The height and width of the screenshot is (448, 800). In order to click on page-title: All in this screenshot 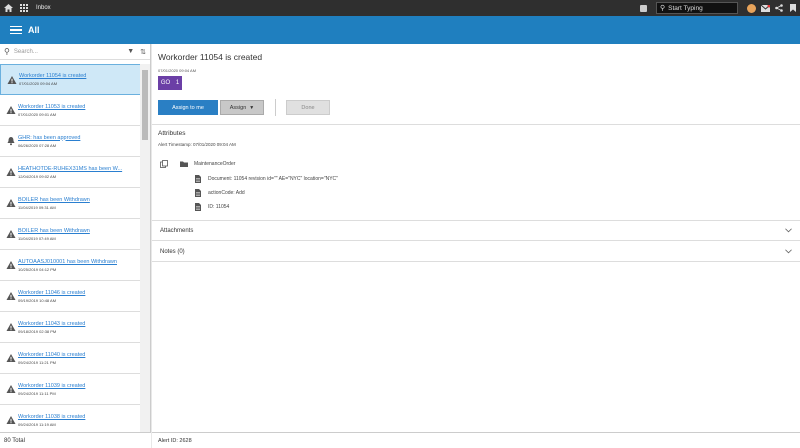, I will do `click(34, 30)`.